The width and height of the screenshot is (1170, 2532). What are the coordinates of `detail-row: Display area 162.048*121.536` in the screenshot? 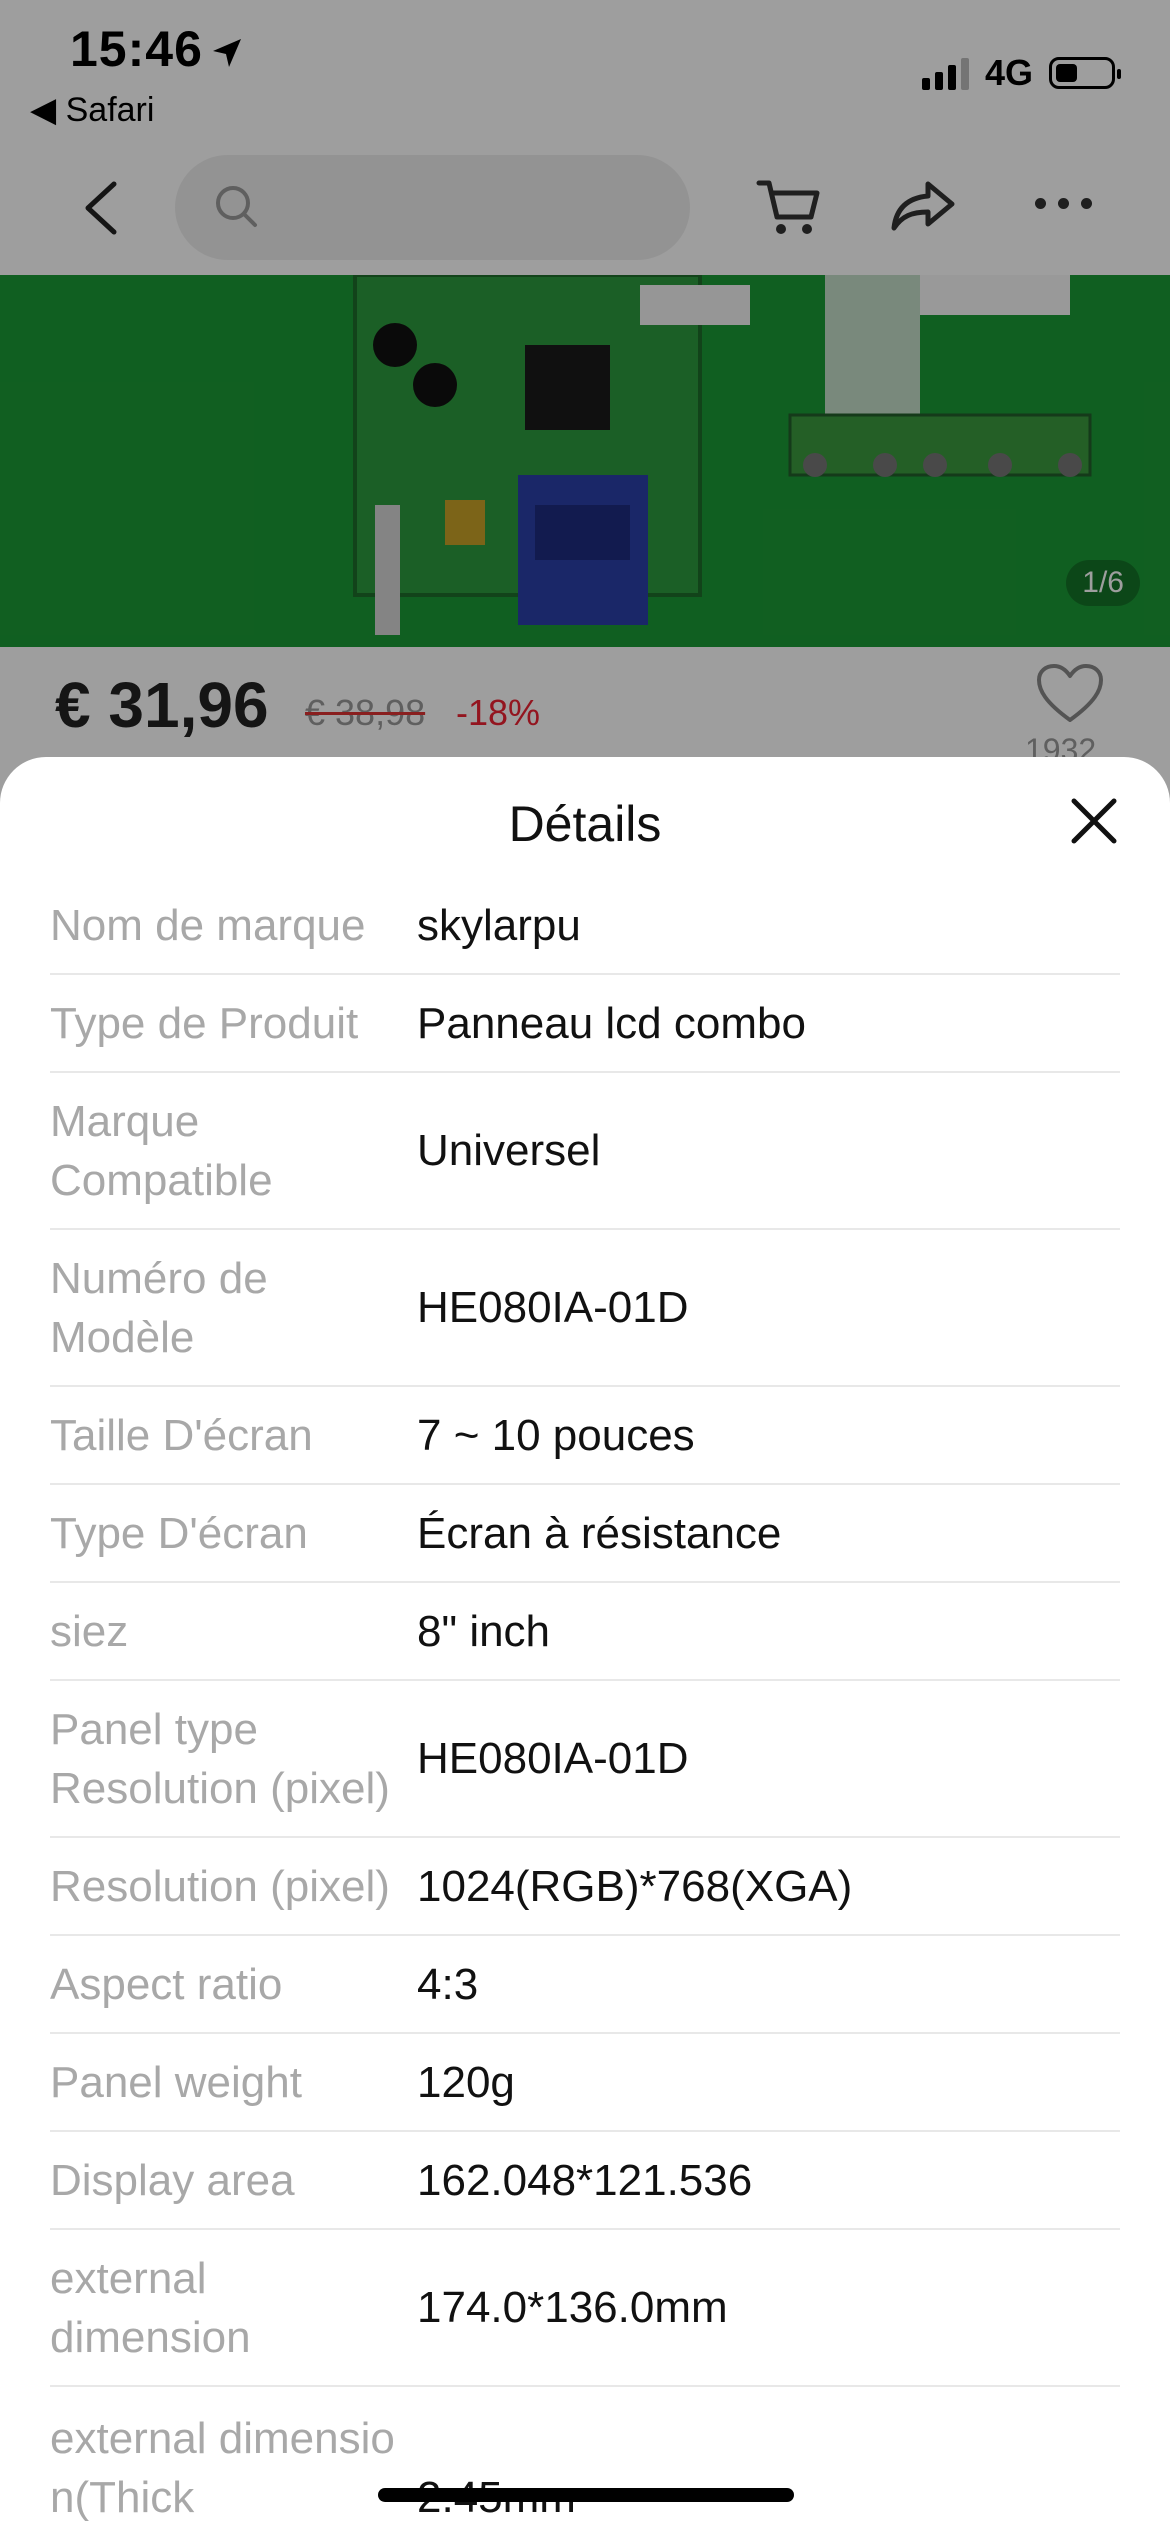 It's located at (585, 2181).